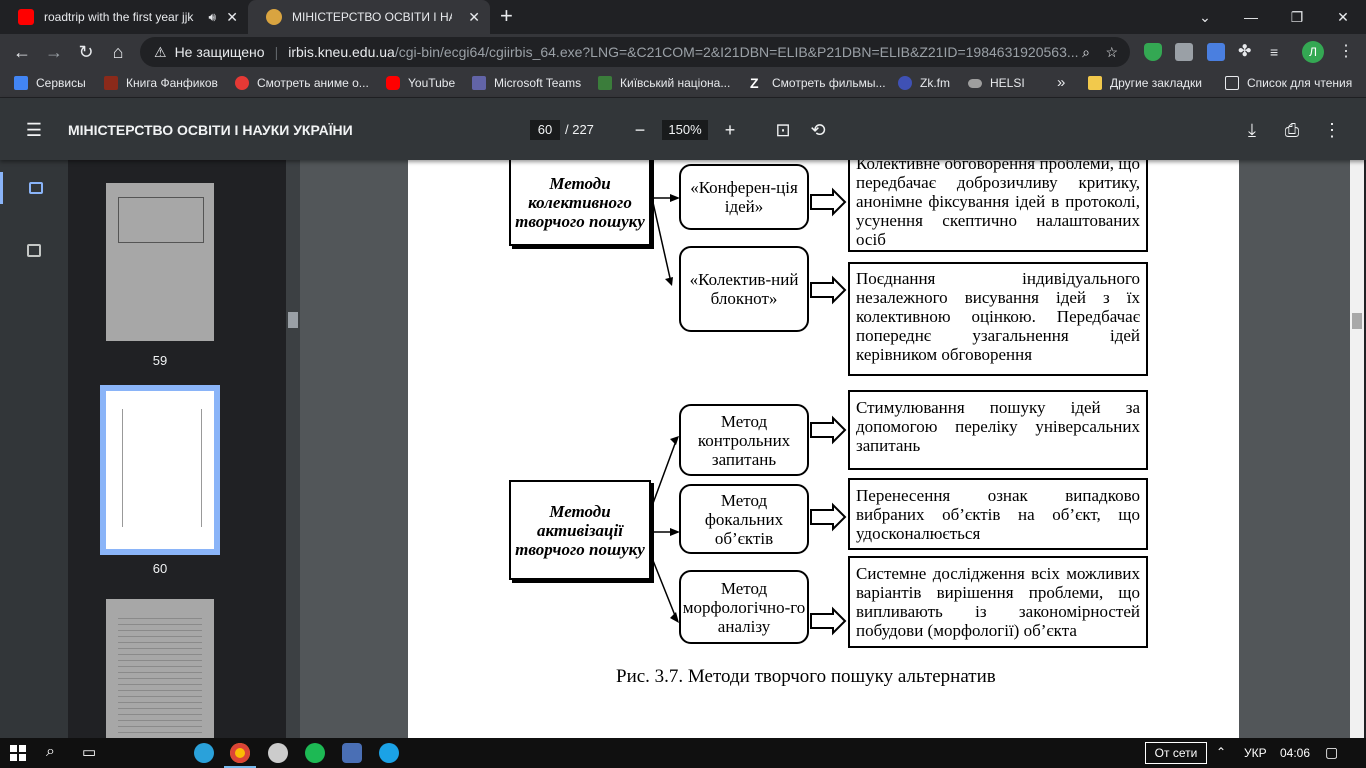 Image resolution: width=1366 pixels, height=768 pixels. What do you see at coordinates (640, 130) in the screenshot?
I see `zoom-out-button: −` at bounding box center [640, 130].